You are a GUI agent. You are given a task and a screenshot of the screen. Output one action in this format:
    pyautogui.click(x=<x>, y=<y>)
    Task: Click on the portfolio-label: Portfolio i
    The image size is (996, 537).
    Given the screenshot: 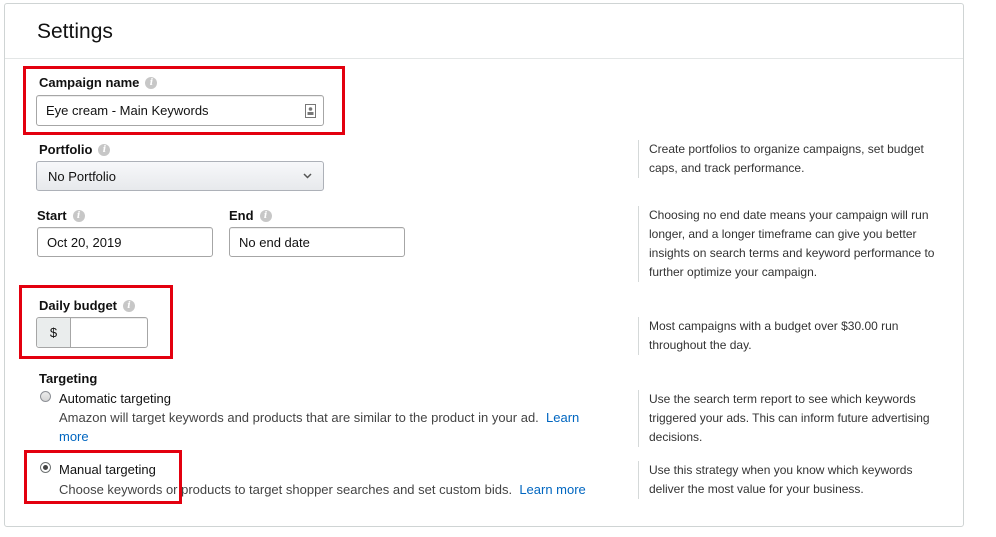 What is the action you would take?
    pyautogui.click(x=75, y=149)
    